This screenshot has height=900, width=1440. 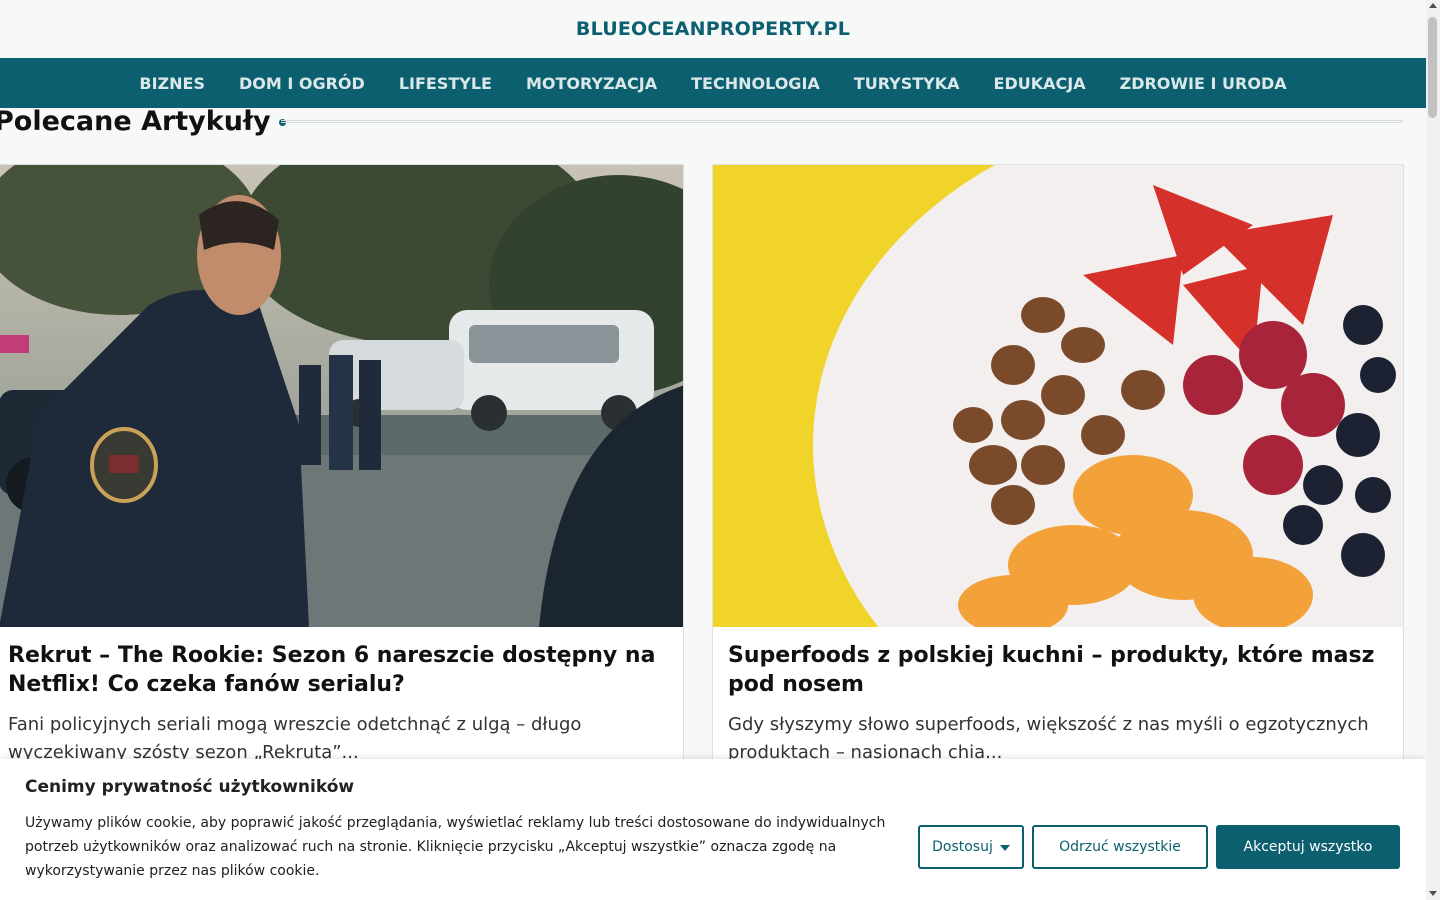 What do you see at coordinates (1040, 83) in the screenshot?
I see `nav-item-edukacja: EDUKACJA` at bounding box center [1040, 83].